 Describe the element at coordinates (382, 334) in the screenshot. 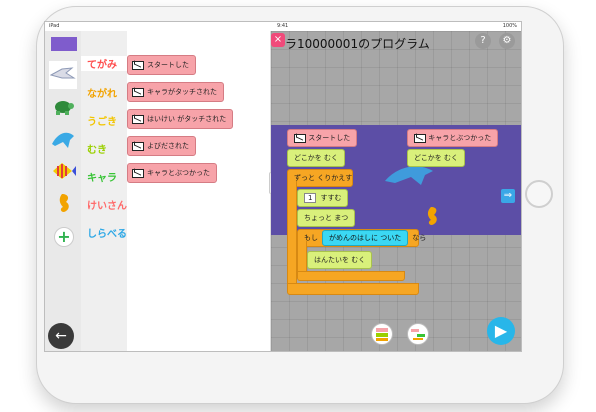

I see `block-stack-icon` at that location.